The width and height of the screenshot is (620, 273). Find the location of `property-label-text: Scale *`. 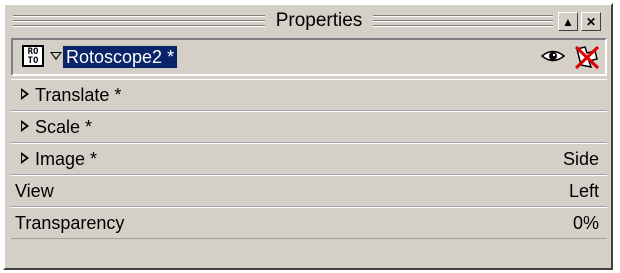

property-label-text: Scale * is located at coordinates (64, 127).